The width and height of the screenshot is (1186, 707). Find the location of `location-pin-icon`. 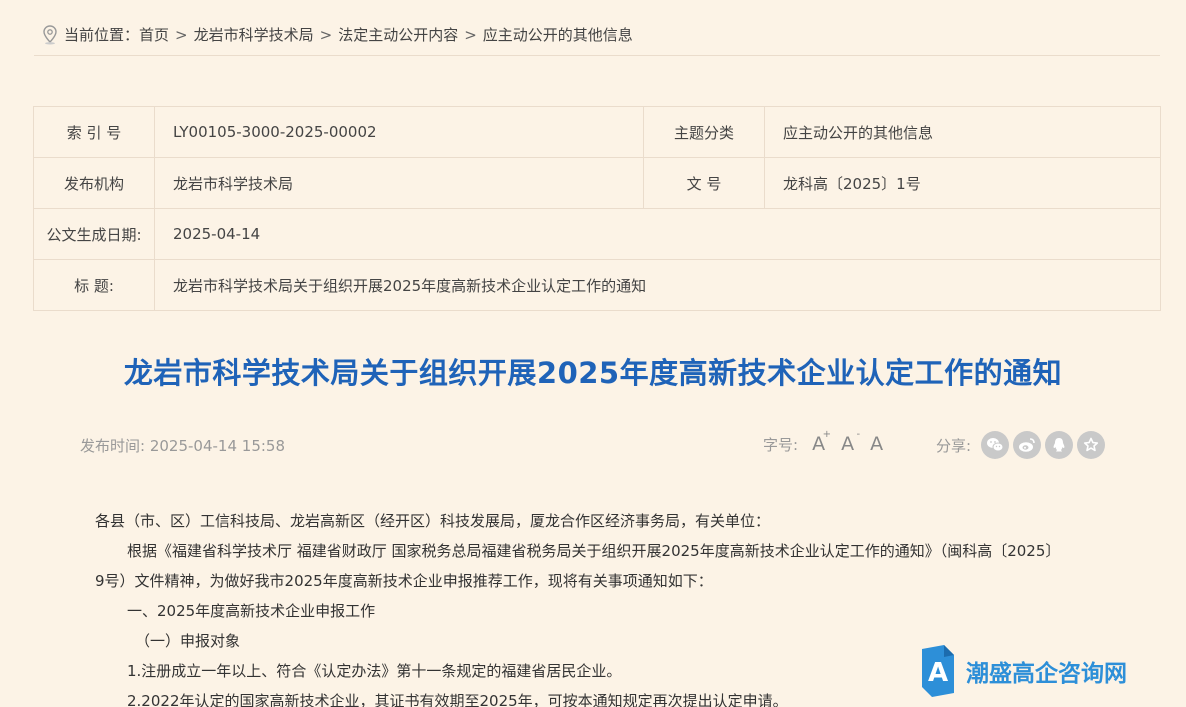

location-pin-icon is located at coordinates (50, 35).